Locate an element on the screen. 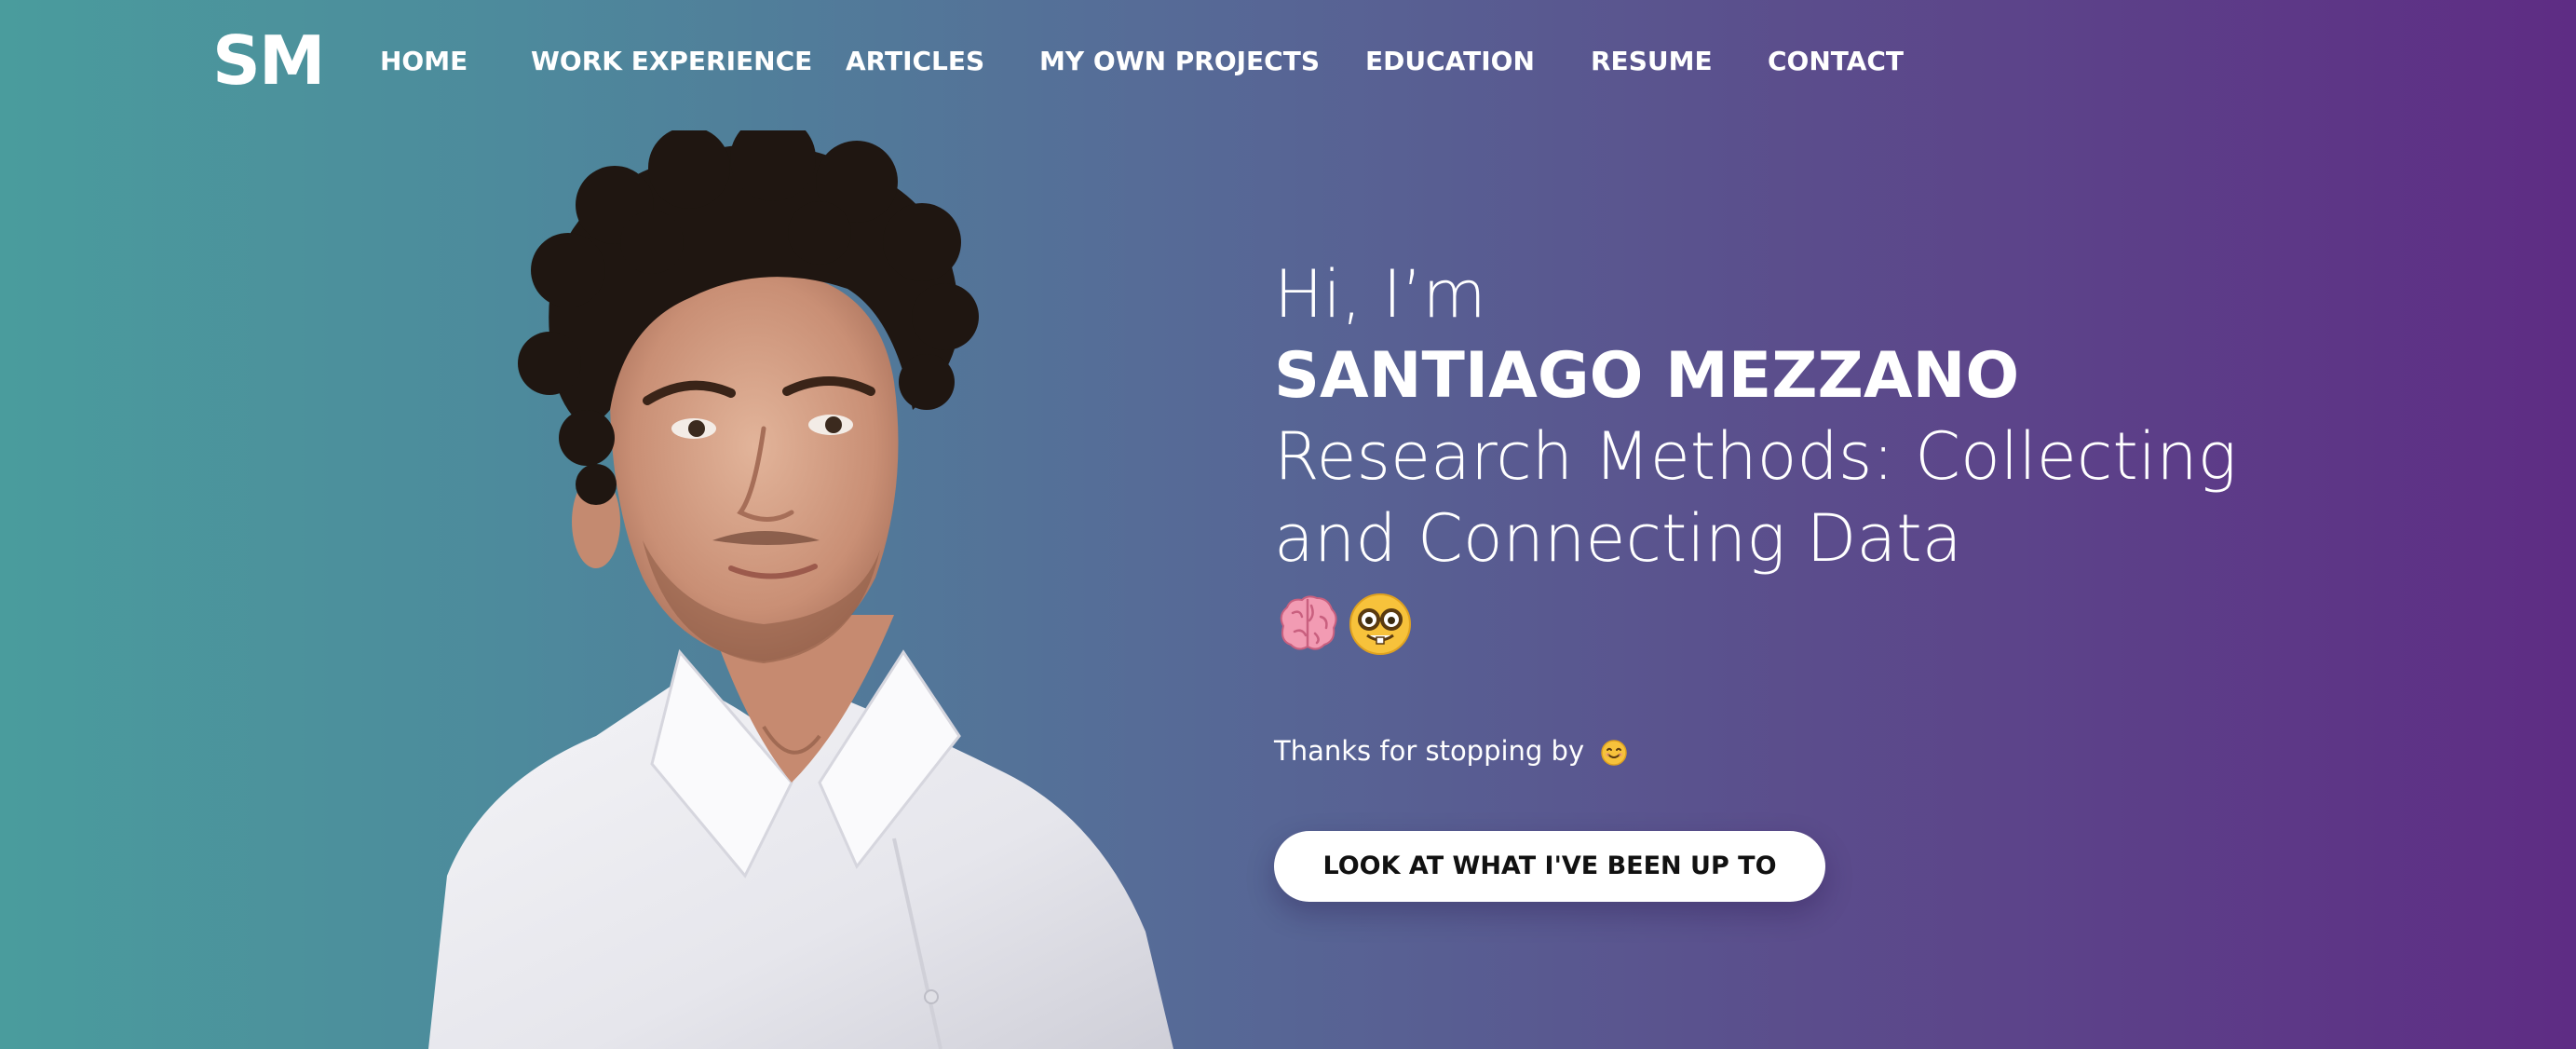 This screenshot has width=2576, height=1049. thanks-message: Thanks for stopping by is located at coordinates (1451, 750).